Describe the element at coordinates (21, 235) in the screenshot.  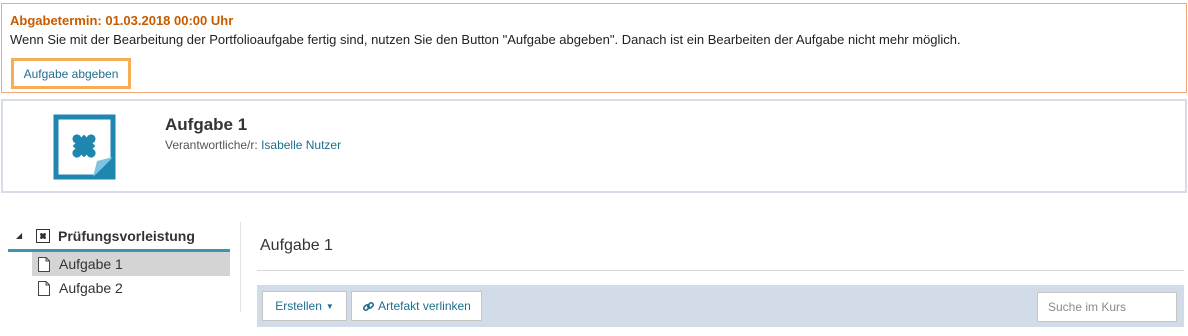
I see `collapse-triangle-icon: ◢` at that location.